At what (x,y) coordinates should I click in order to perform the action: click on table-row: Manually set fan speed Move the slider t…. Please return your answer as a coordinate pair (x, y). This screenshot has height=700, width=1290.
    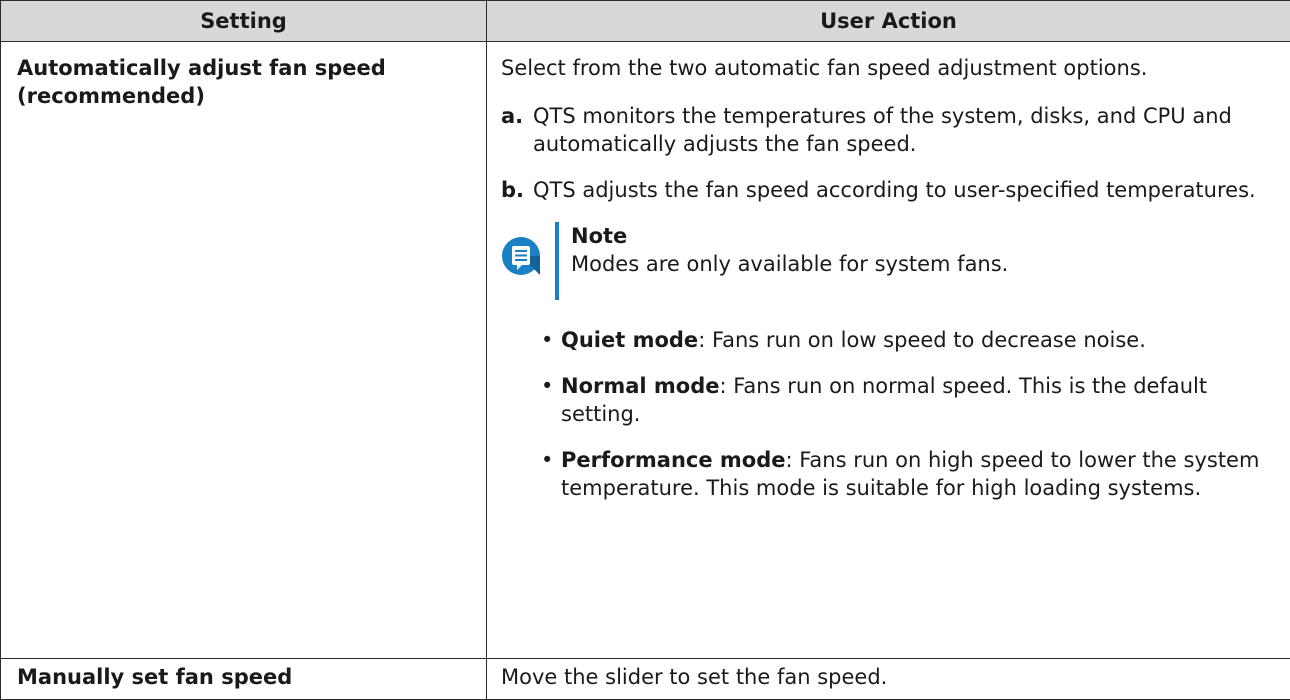
    Looking at the image, I should click on (645, 679).